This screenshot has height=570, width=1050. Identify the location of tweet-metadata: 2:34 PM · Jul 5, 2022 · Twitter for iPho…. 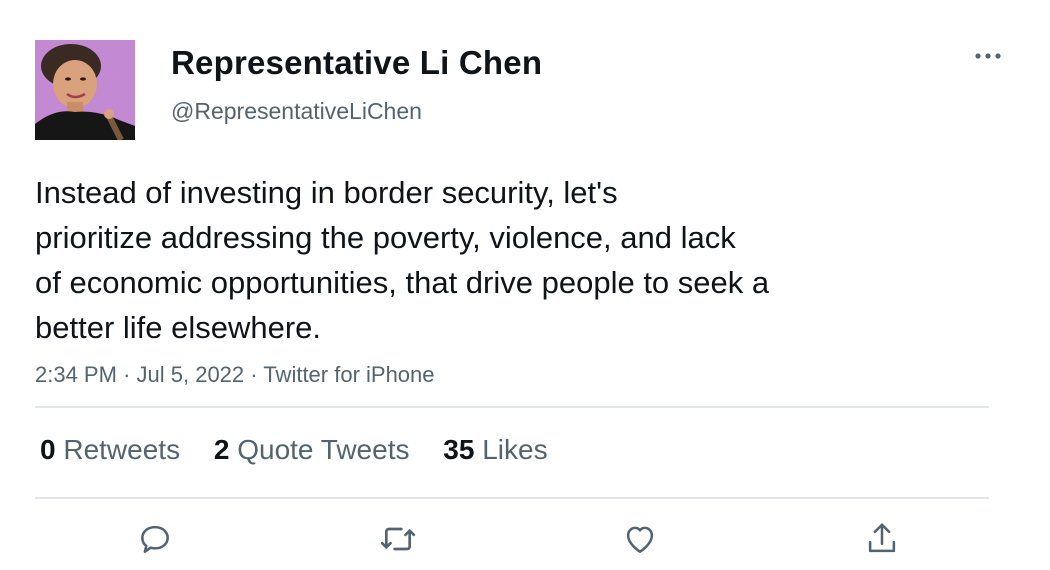
(235, 375).